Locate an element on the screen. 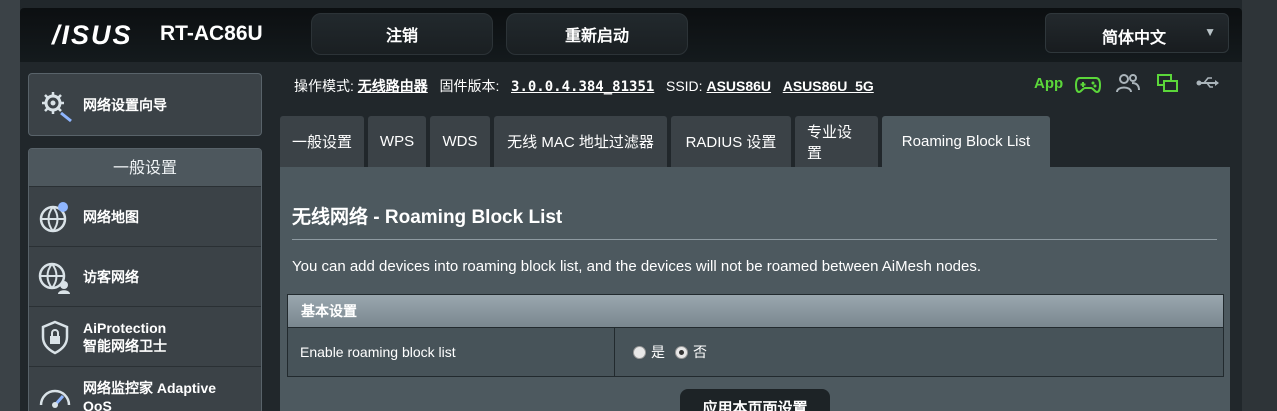 Image resolution: width=1277 pixels, height=411 pixels. title-divider is located at coordinates (754, 239).